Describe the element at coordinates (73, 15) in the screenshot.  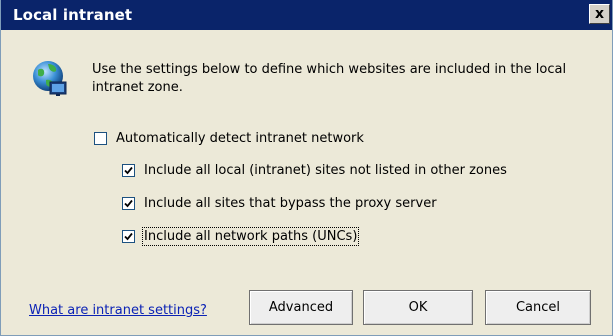
I see `dialog-title: Local intranet` at that location.